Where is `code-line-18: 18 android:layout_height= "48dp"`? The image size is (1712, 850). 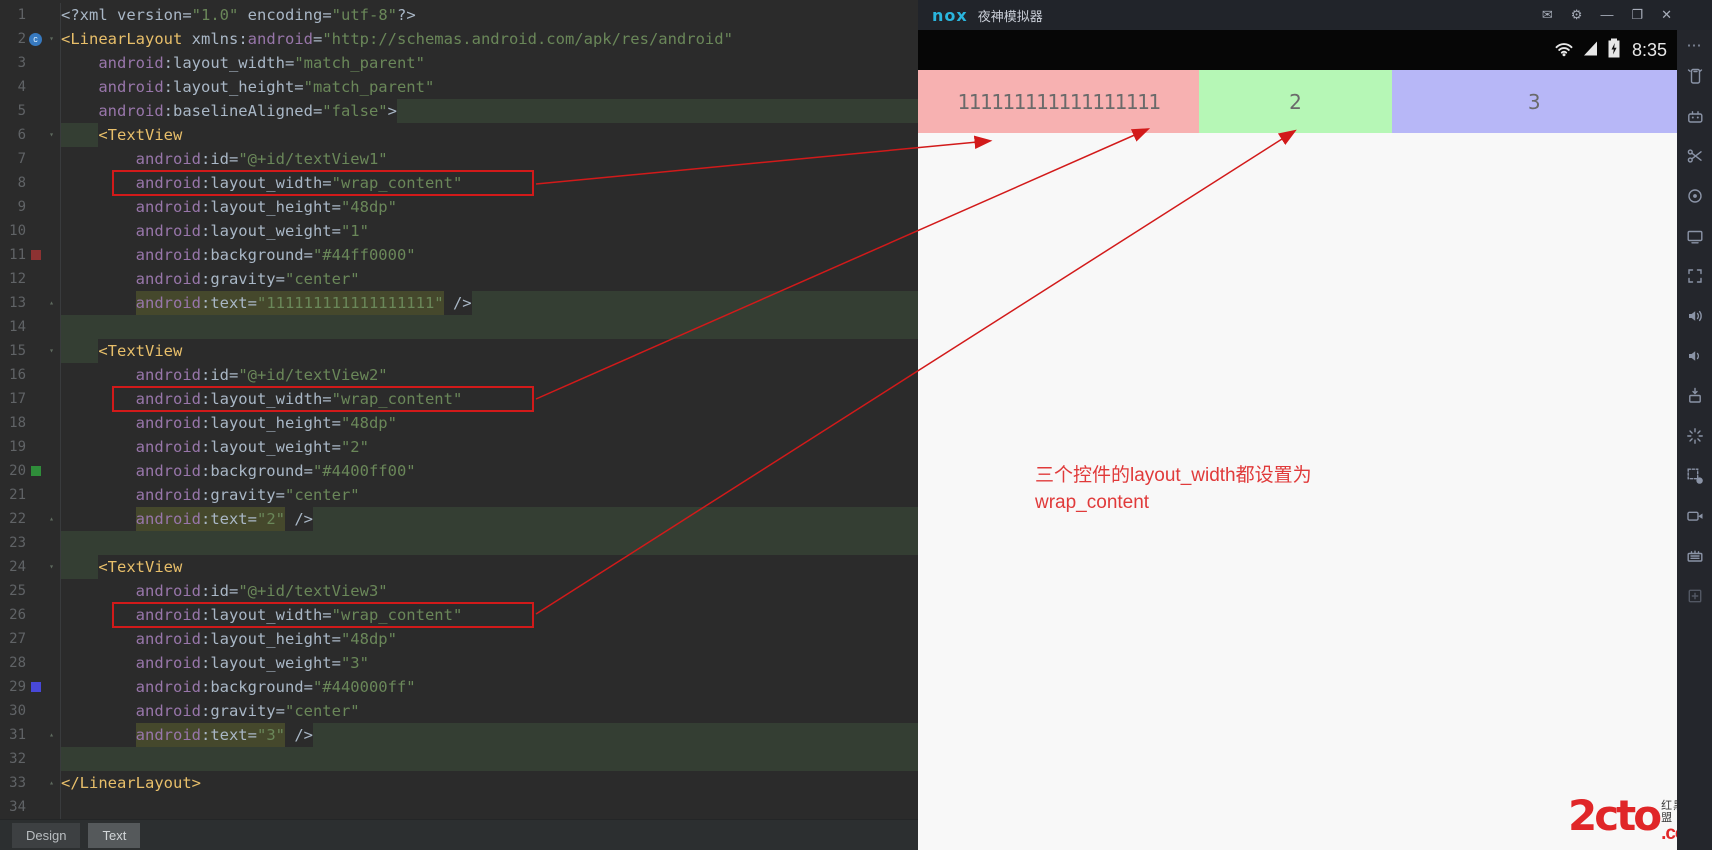 code-line-18: 18 android:layout_height= "48dp" is located at coordinates (459, 423).